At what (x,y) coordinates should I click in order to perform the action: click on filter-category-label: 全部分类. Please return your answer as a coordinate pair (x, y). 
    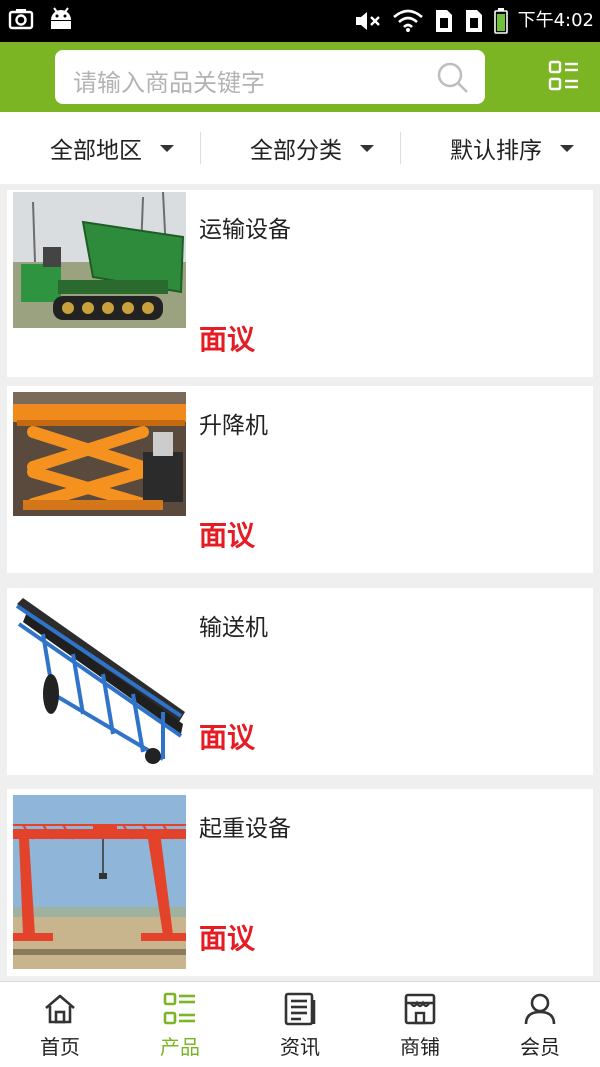
    Looking at the image, I should click on (296, 151).